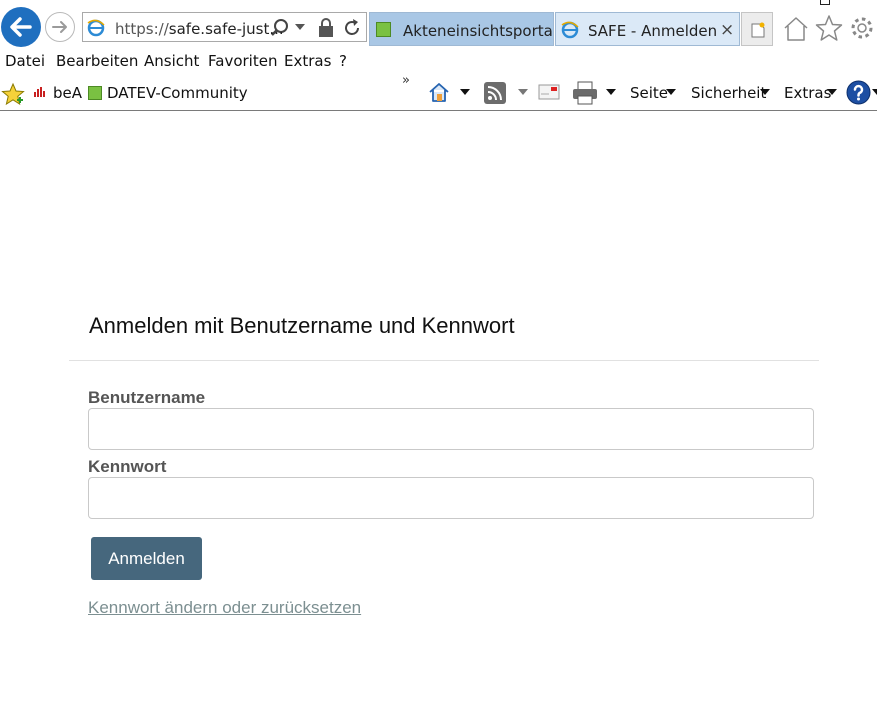 This screenshot has width=877, height=717. Describe the element at coordinates (242, 61) in the screenshot. I see `menu-favoriten: Favoriten` at that location.